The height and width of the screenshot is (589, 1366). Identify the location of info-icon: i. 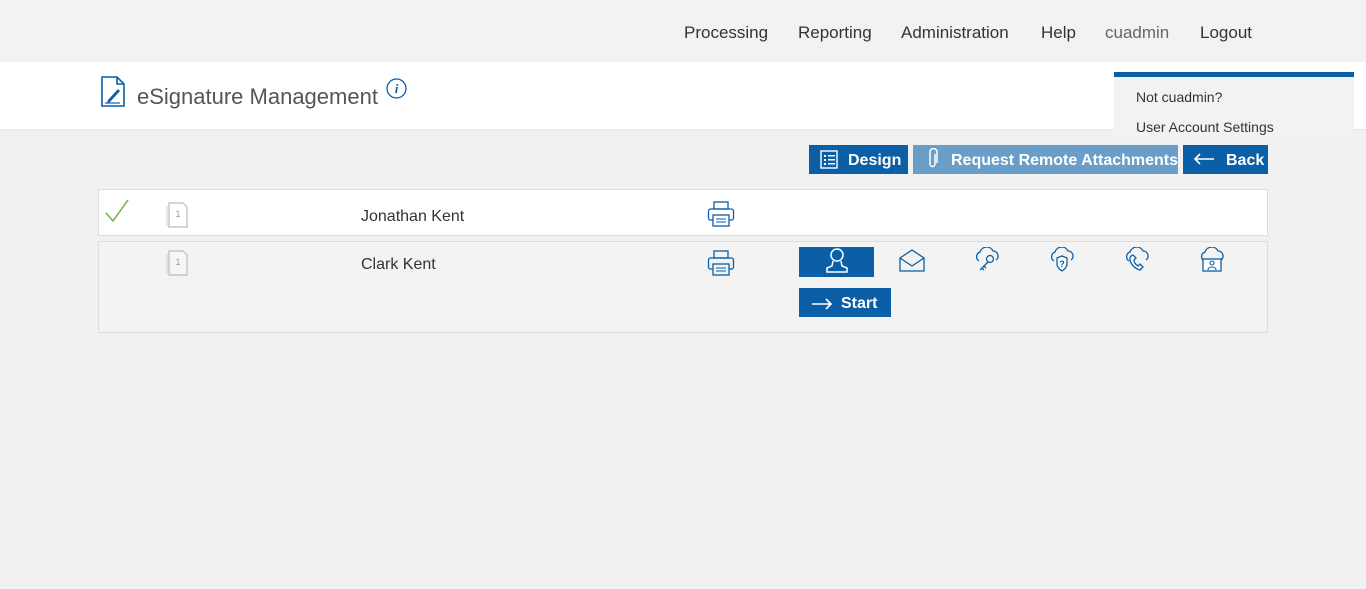
(396, 91).